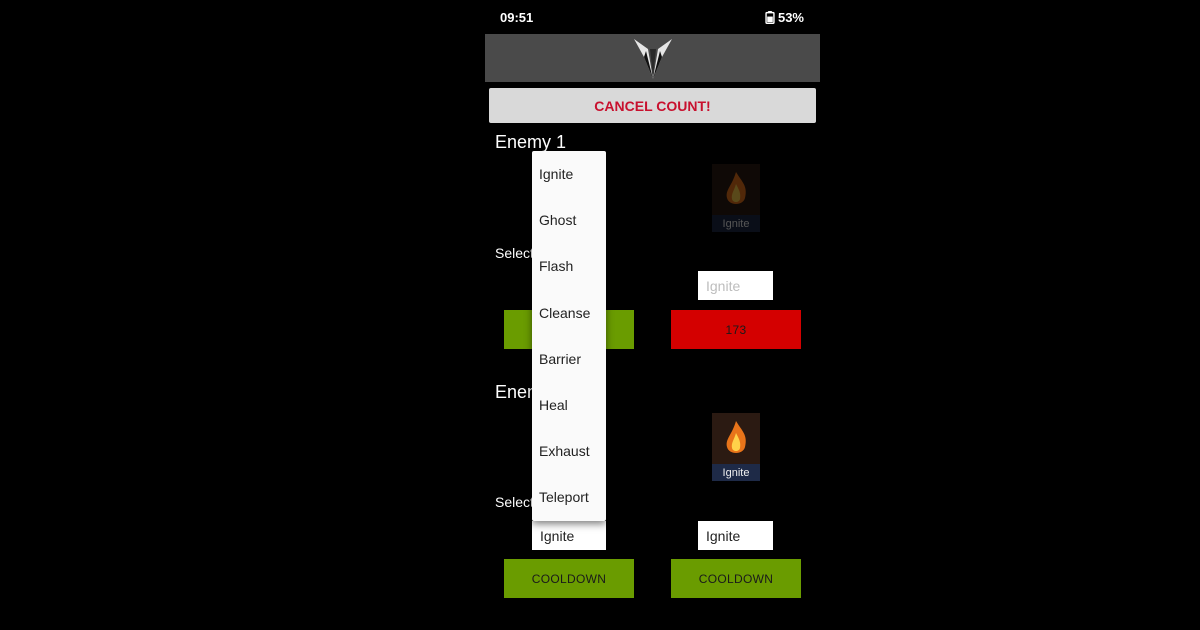  What do you see at coordinates (569, 578) in the screenshot?
I see `enemy-2-cooldown-button-left: COOLDOWN` at bounding box center [569, 578].